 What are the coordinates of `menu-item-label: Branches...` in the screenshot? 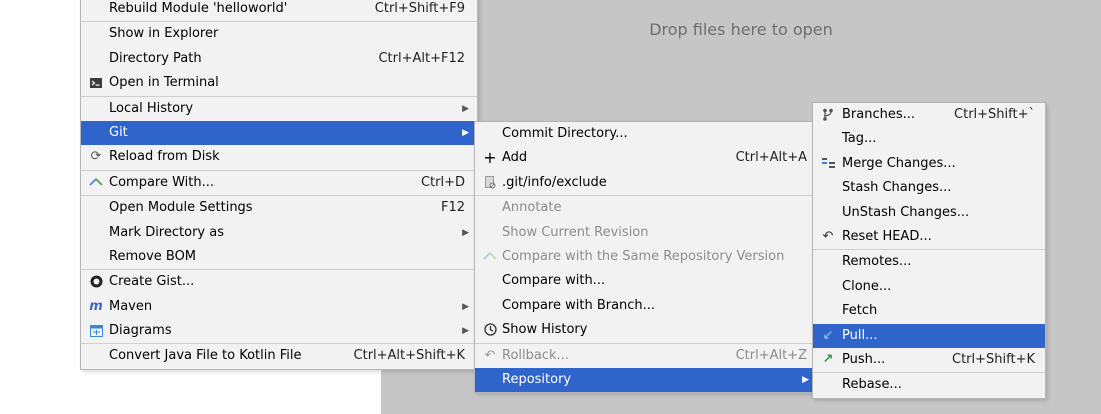 It's located at (879, 114).